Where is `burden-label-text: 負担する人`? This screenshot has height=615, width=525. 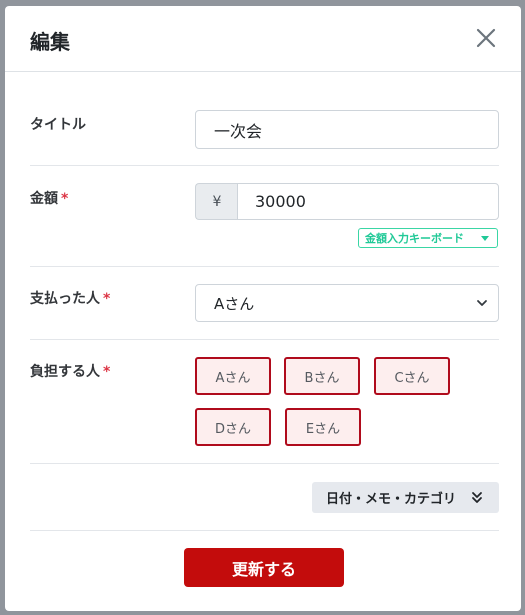 burden-label-text: 負担する人 is located at coordinates (65, 372).